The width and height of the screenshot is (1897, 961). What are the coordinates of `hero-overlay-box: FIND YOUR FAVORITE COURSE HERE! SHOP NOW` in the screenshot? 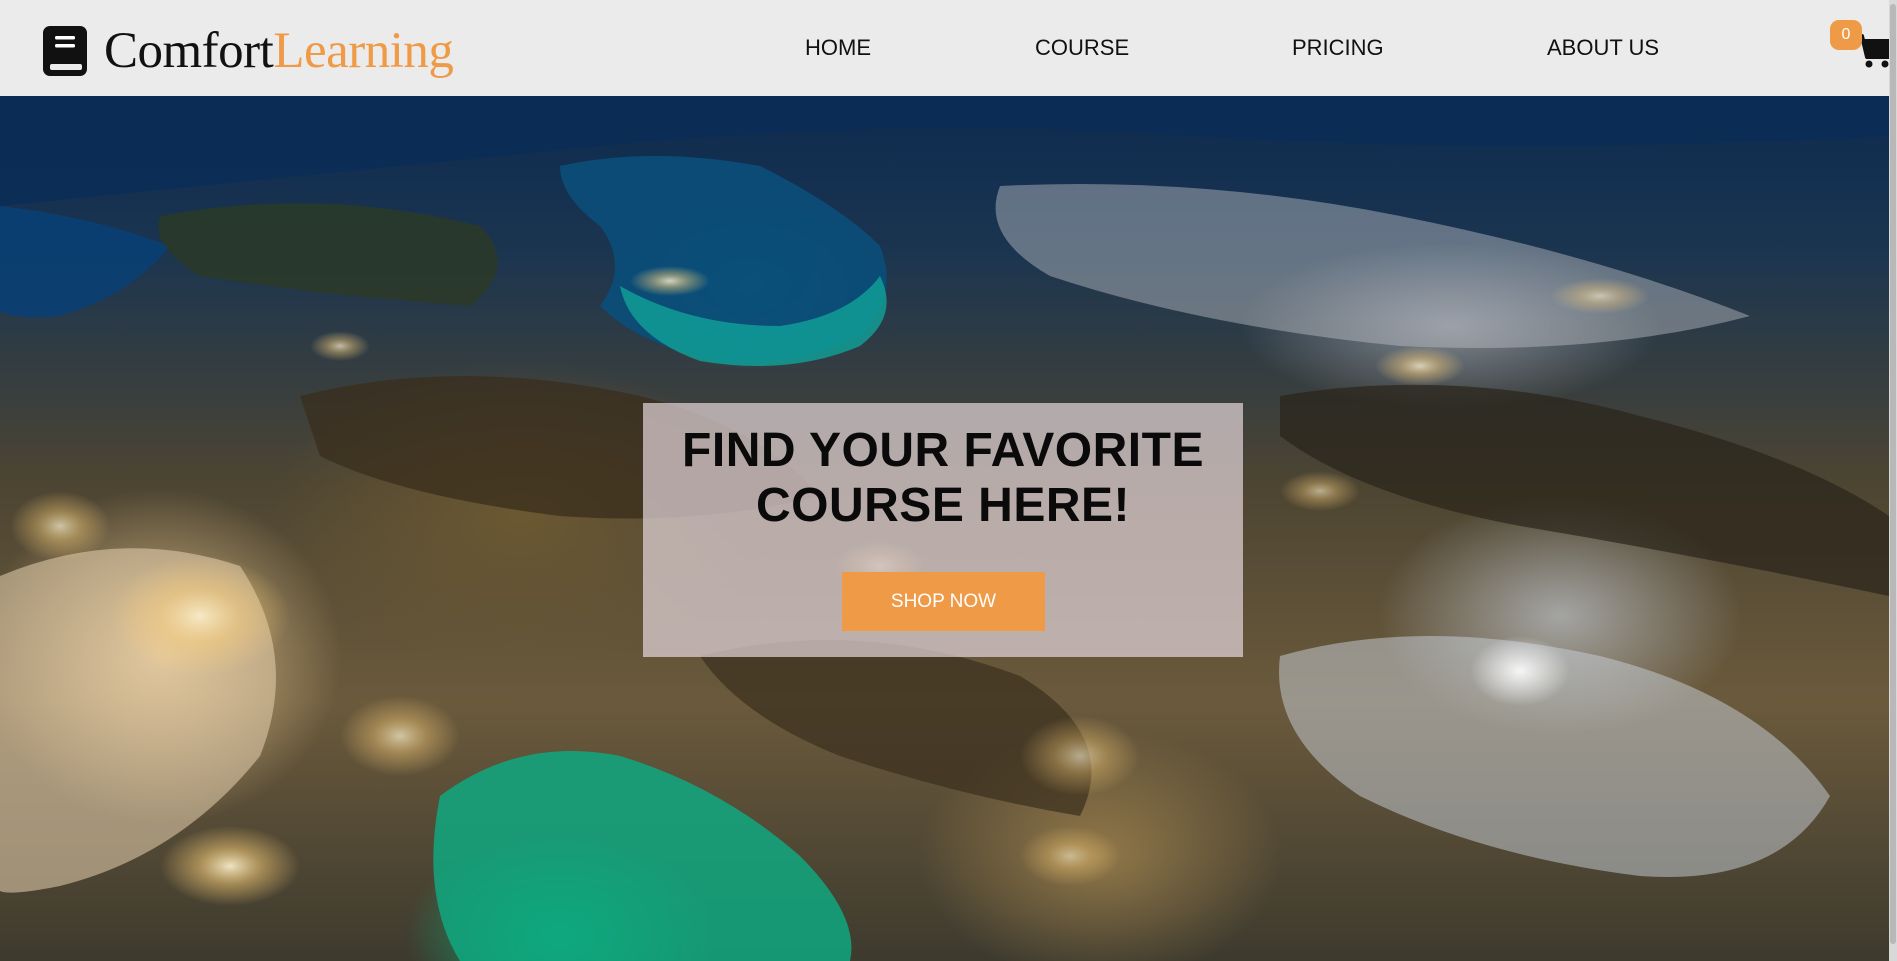 It's located at (943, 530).